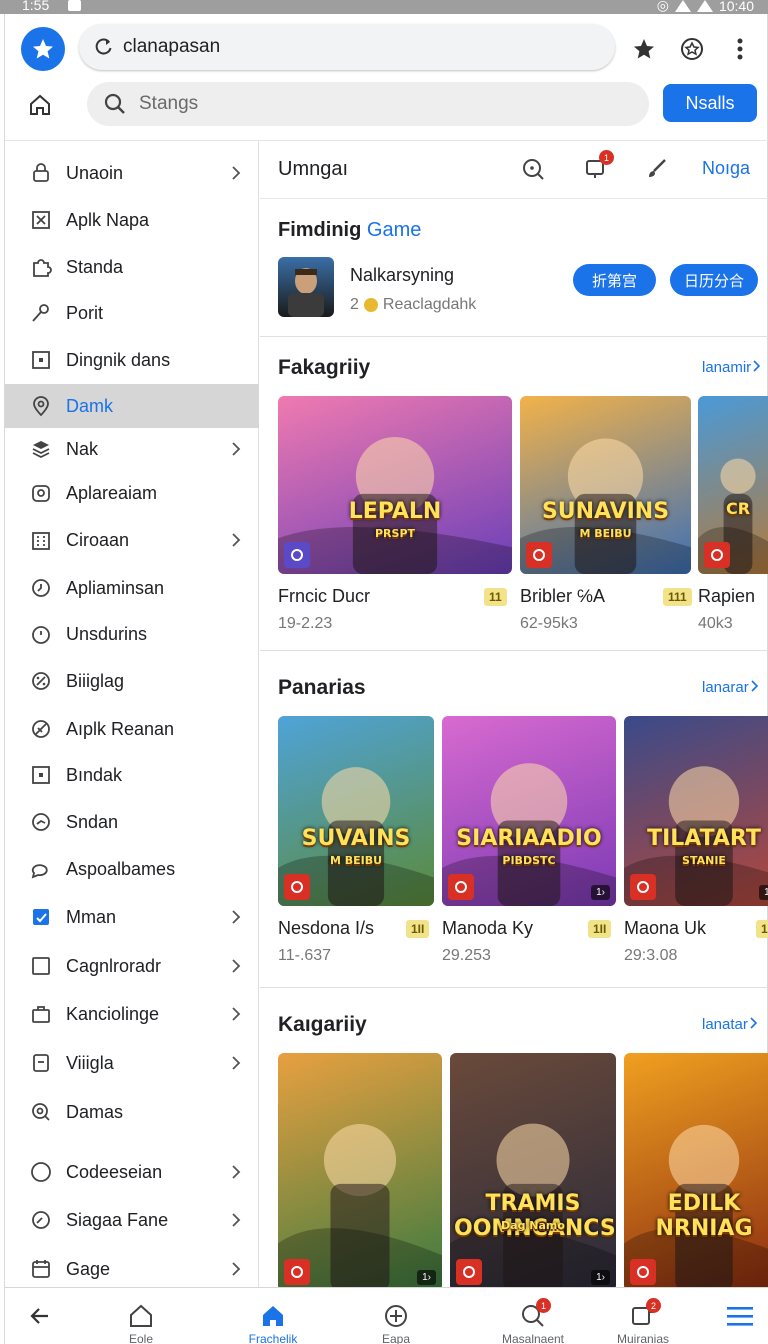 The width and height of the screenshot is (768, 1344). I want to click on sidebar-item: Aıplk Reanan, so click(132, 729).